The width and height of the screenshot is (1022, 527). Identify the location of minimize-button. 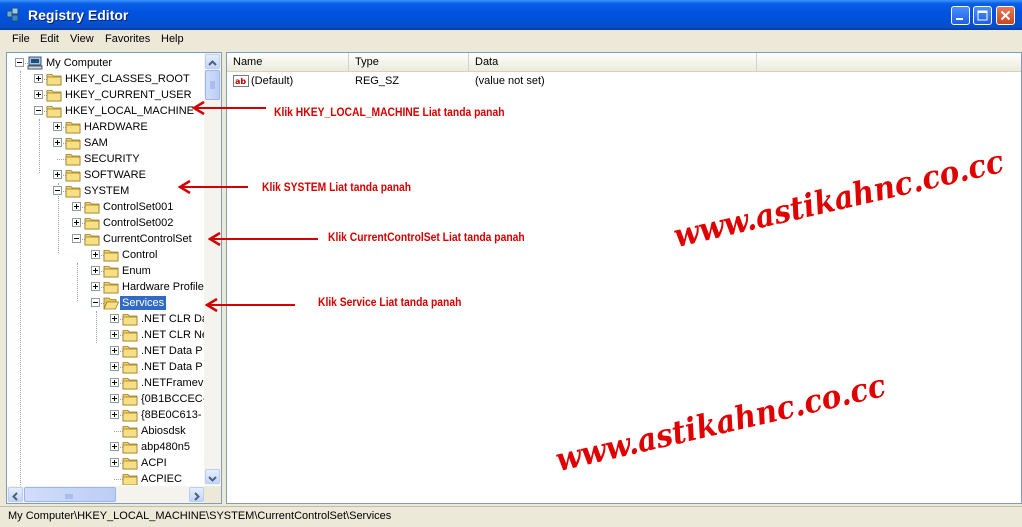
(960, 15).